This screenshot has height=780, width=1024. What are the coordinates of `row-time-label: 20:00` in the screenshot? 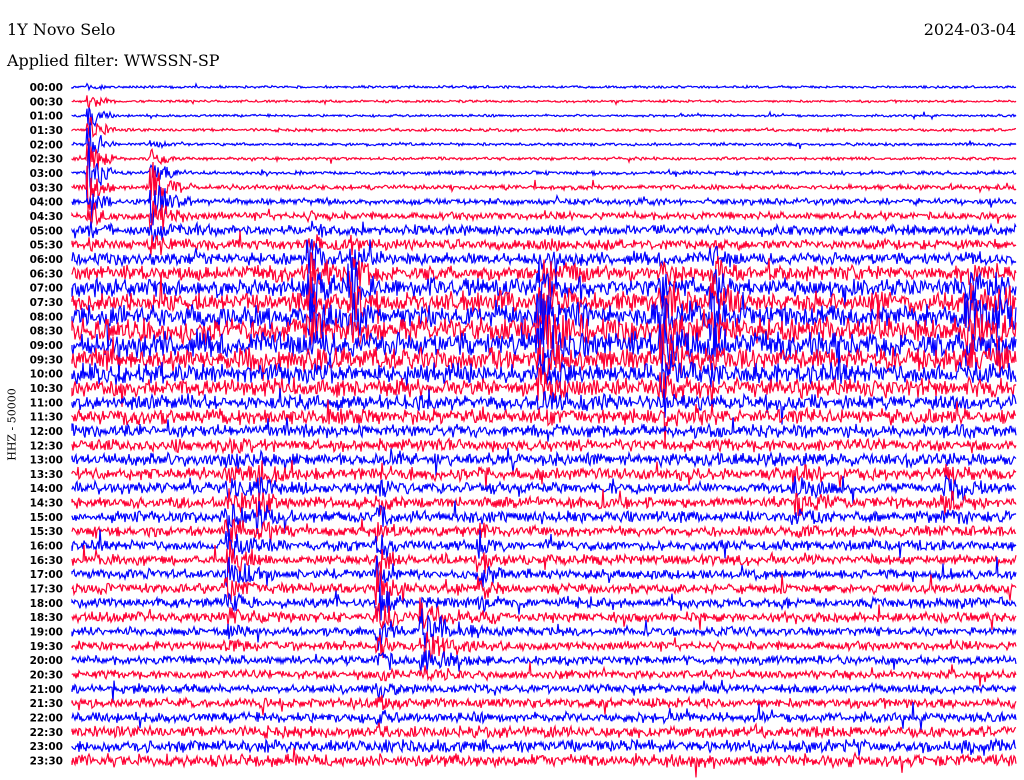 It's located at (46, 661).